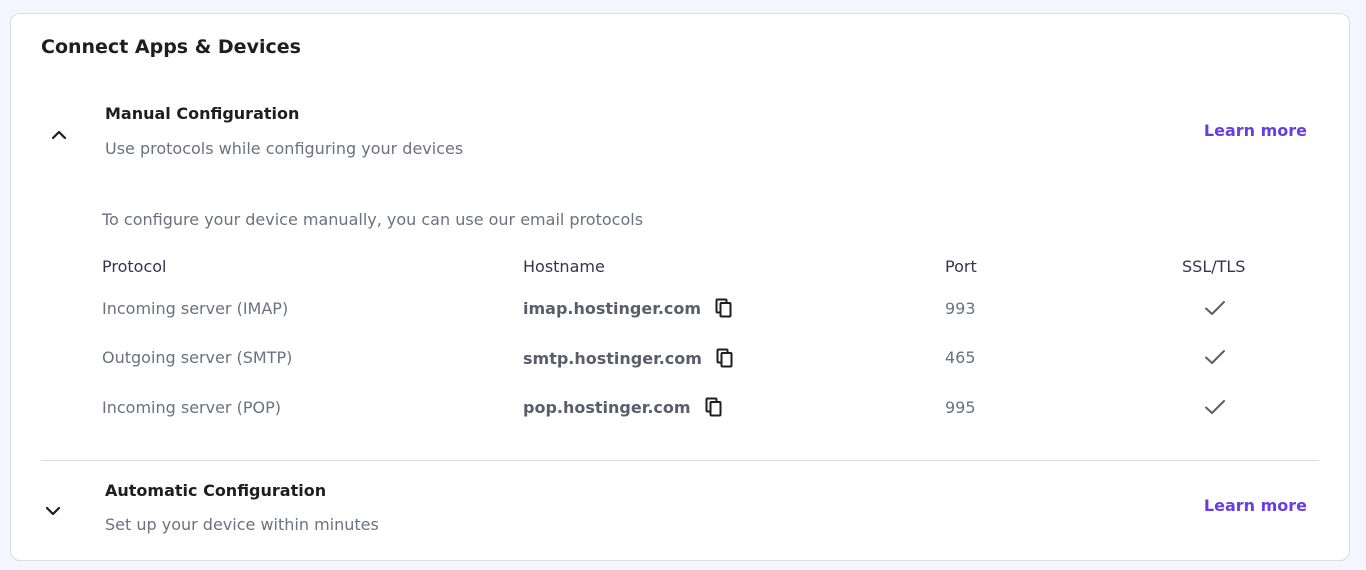  What do you see at coordinates (195, 308) in the screenshot?
I see `protocol-cell: Incoming server (IMAP)` at bounding box center [195, 308].